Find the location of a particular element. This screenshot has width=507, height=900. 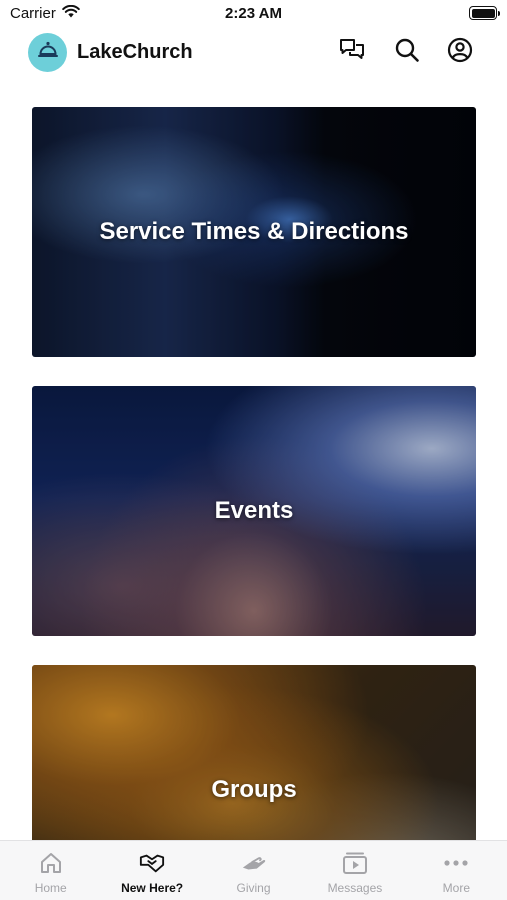

tab-new-here: New Here? is located at coordinates (151, 870).